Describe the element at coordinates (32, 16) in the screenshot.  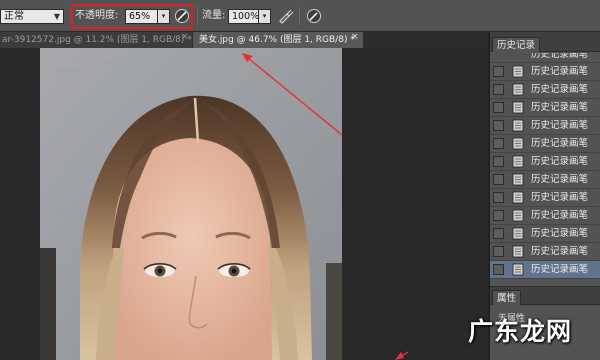
I see `blend-mode-select: 正常 ▼` at that location.